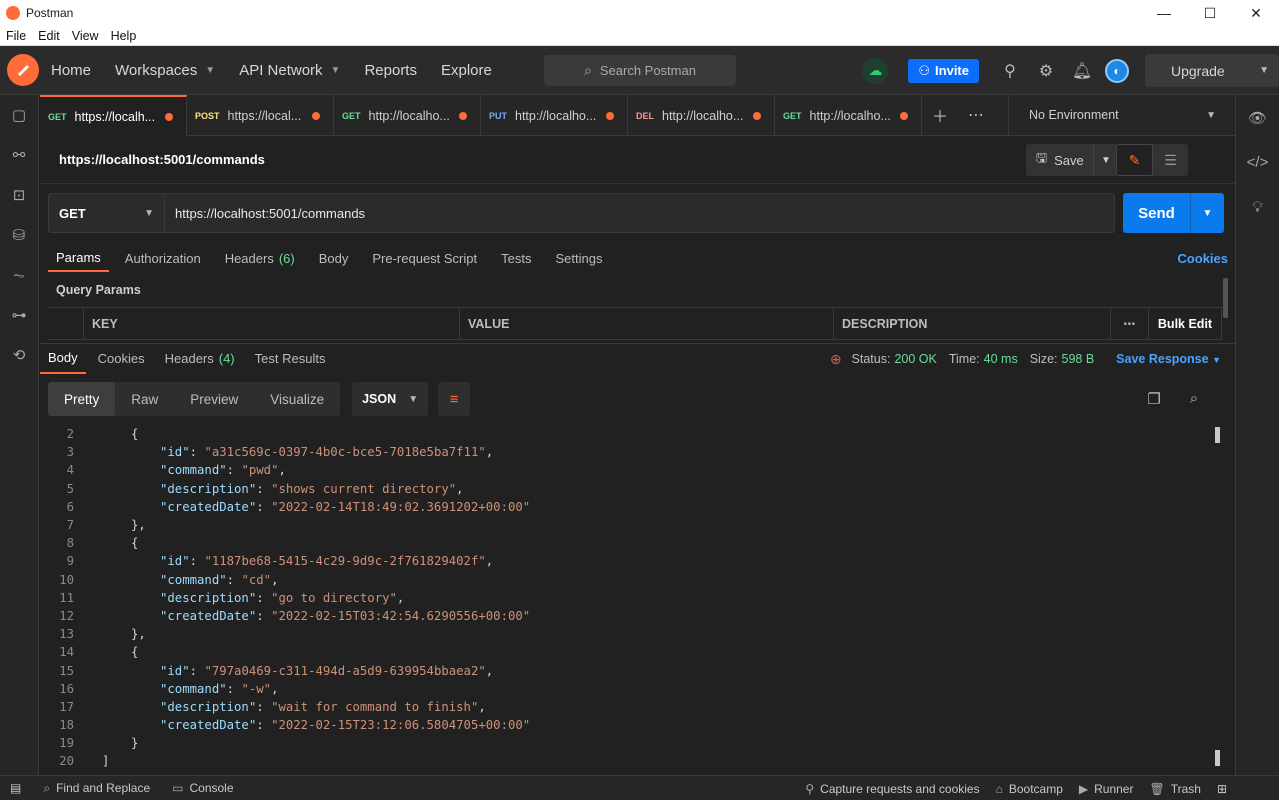 The width and height of the screenshot is (1279, 800). What do you see at coordinates (875, 70) in the screenshot?
I see `cloud-sync-icon: ☁` at bounding box center [875, 70].